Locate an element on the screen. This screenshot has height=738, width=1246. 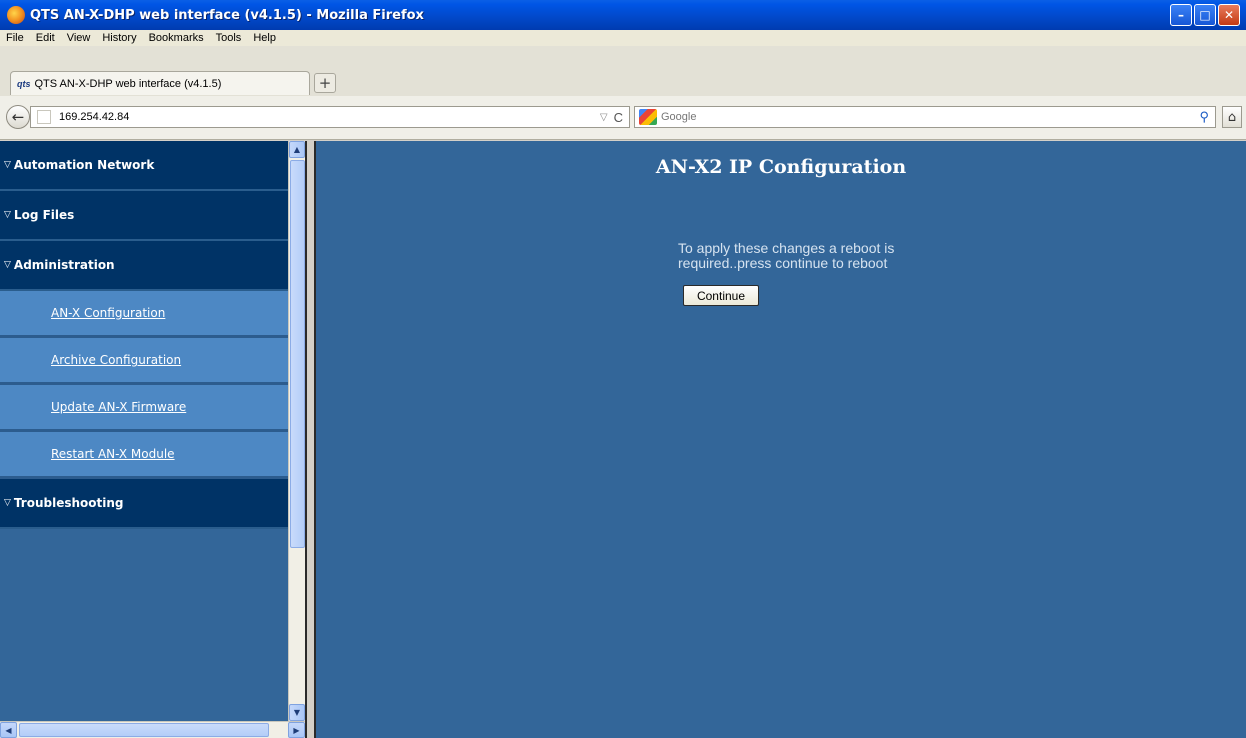
search-icon: ⚲ is located at coordinates (1204, 117).